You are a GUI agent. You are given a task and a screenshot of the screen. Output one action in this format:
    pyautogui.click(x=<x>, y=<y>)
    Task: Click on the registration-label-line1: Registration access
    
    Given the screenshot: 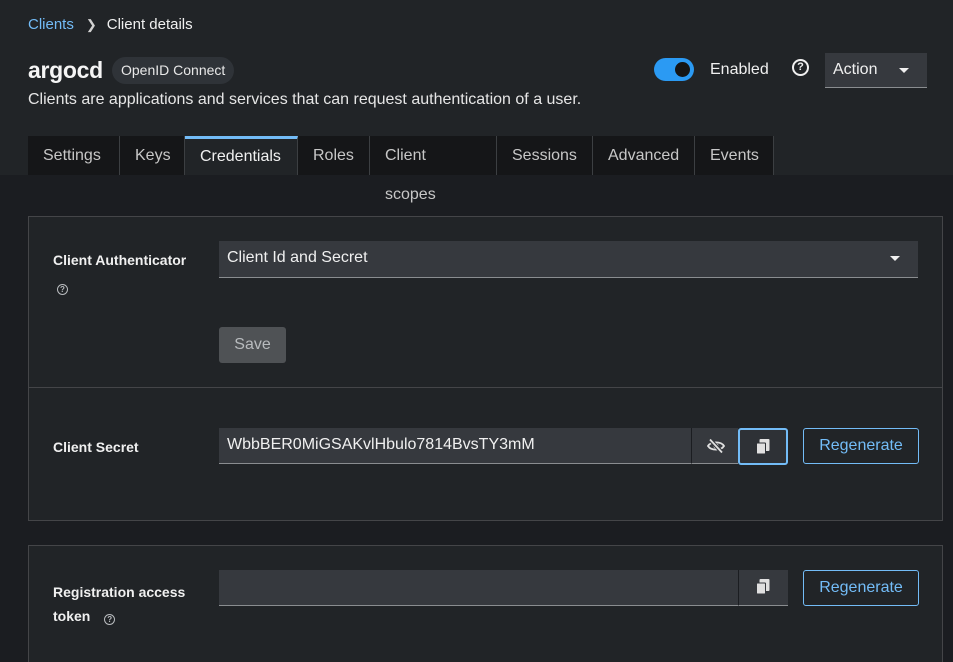 What is the action you would take?
    pyautogui.click(x=119, y=592)
    